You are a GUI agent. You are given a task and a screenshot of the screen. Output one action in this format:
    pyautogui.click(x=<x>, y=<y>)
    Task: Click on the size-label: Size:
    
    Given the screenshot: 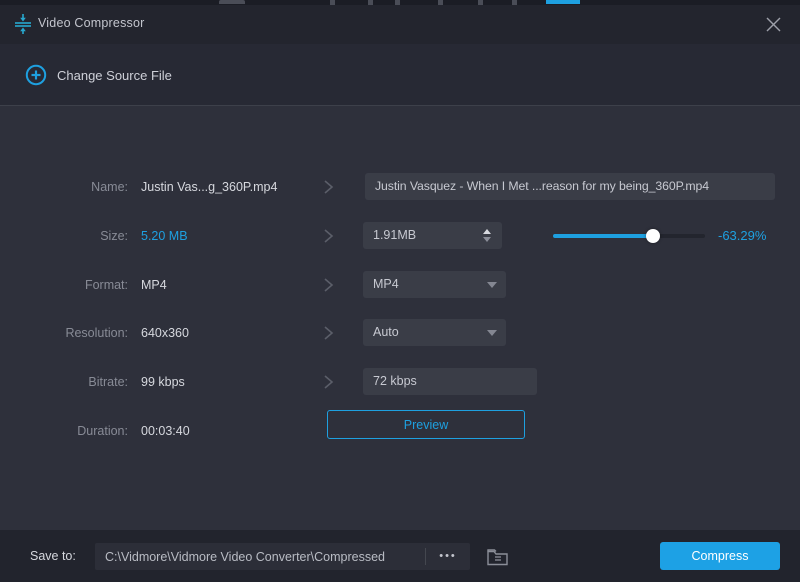 What is the action you would take?
    pyautogui.click(x=114, y=236)
    